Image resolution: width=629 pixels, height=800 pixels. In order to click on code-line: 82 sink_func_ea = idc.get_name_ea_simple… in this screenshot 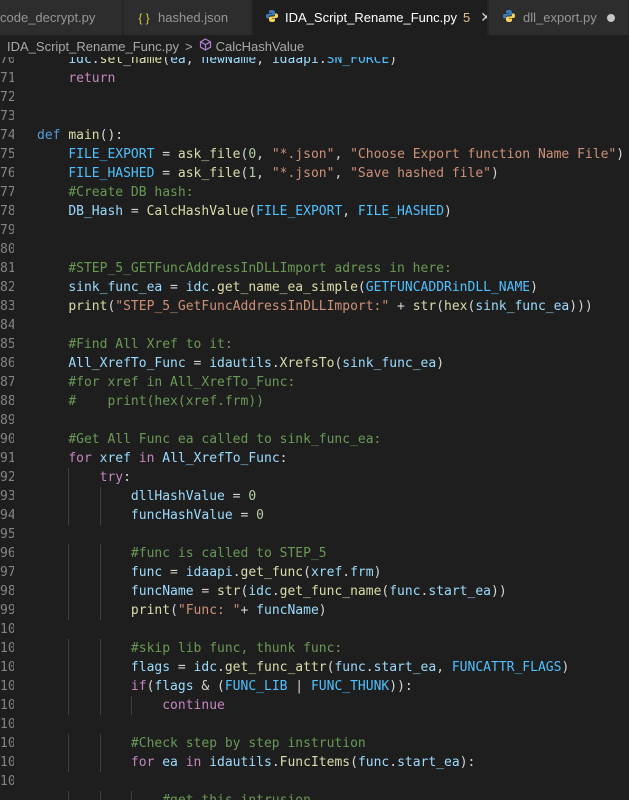, I will do `click(314, 287)`.